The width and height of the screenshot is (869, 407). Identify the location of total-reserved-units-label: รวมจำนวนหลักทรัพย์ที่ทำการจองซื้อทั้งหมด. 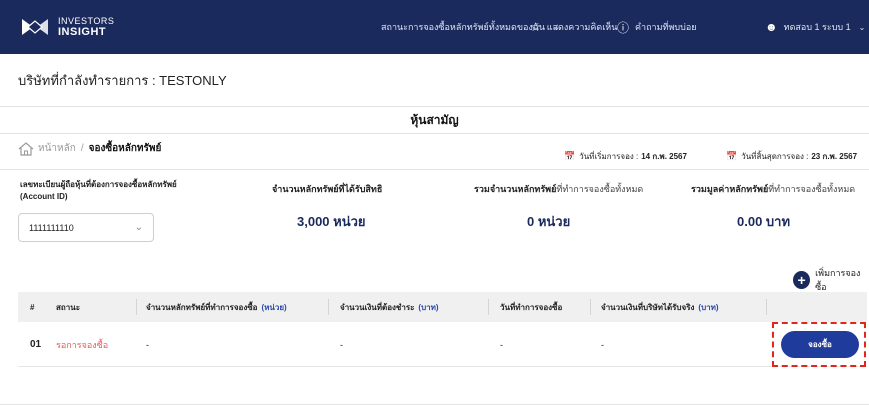
(558, 189).